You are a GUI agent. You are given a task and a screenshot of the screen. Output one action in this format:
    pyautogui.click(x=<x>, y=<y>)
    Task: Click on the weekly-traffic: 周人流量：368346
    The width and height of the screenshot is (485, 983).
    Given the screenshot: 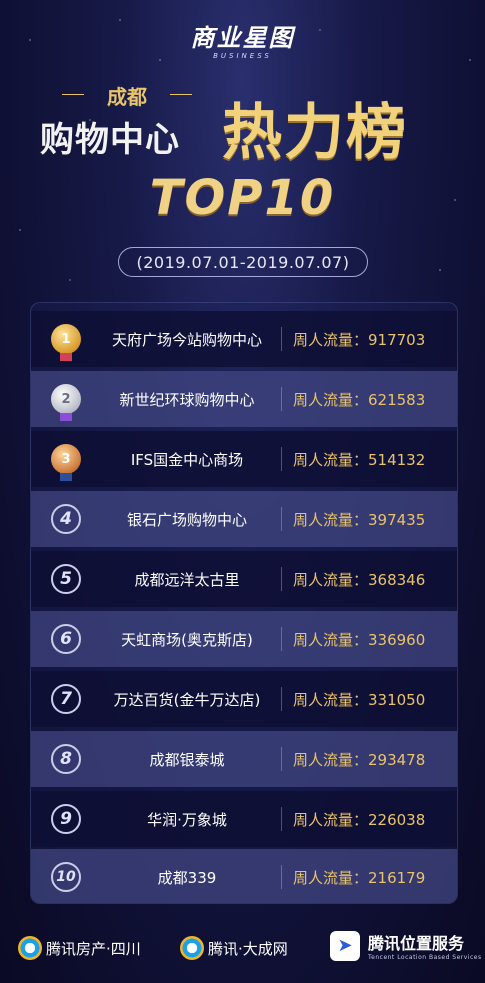 What is the action you would take?
    pyautogui.click(x=359, y=579)
    